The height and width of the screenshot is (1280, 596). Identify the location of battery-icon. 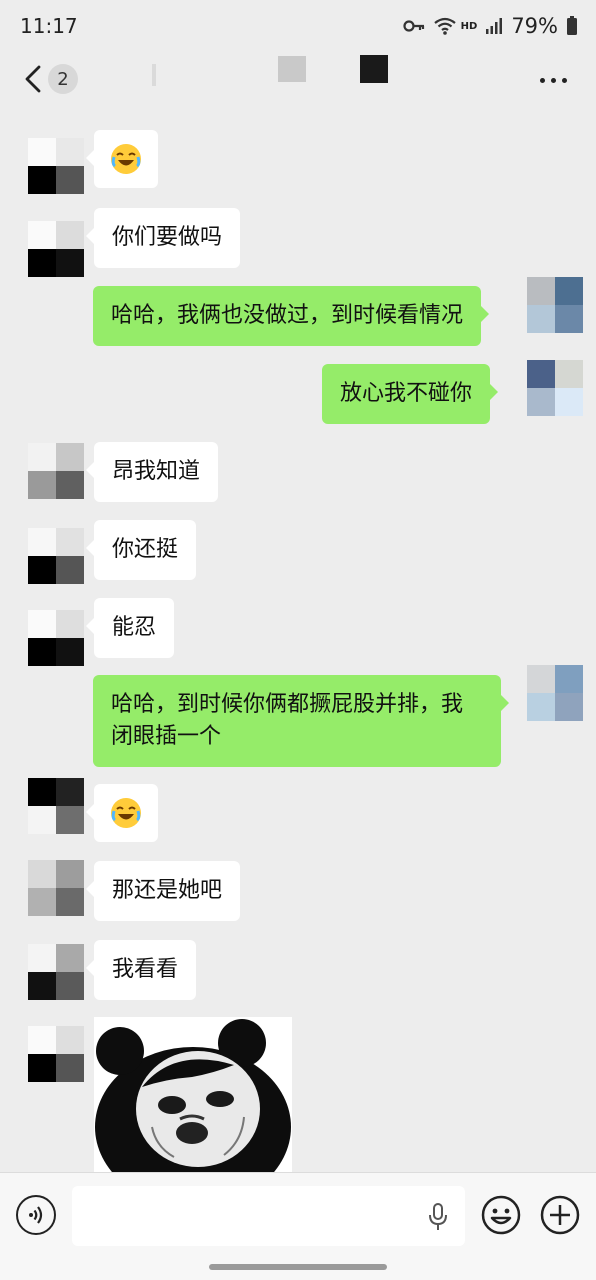
(572, 25).